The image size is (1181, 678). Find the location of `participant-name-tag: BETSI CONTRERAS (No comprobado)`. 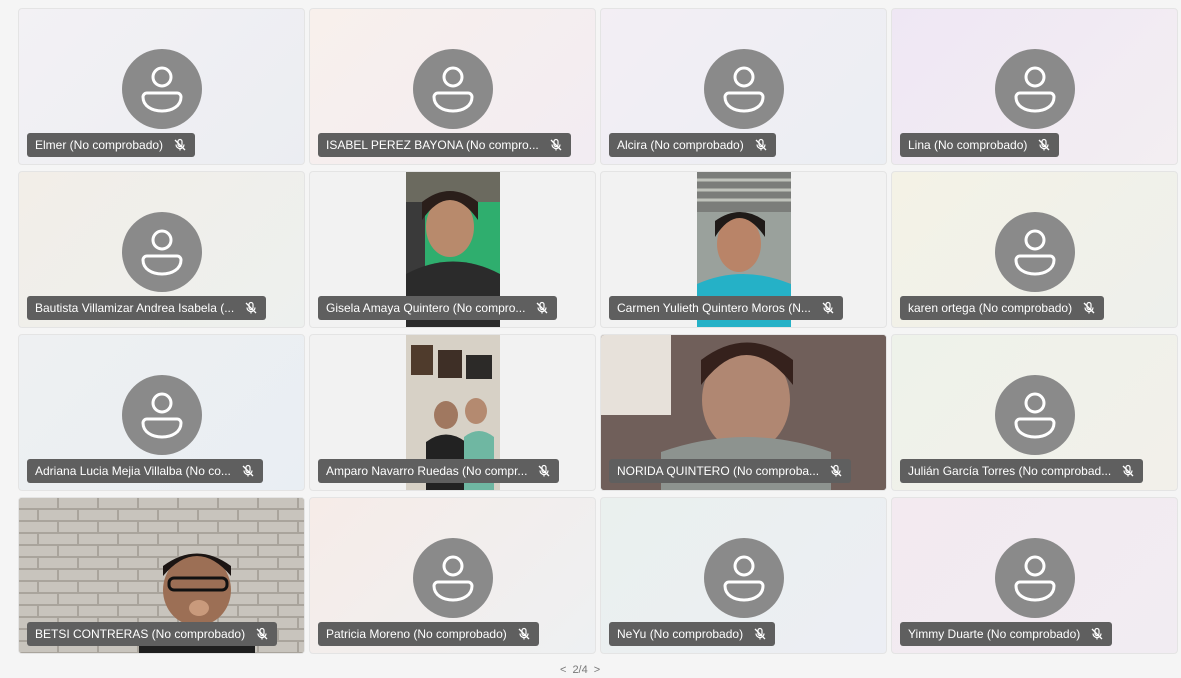

participant-name-tag: BETSI CONTRERAS (No comprobado) is located at coordinates (152, 634).